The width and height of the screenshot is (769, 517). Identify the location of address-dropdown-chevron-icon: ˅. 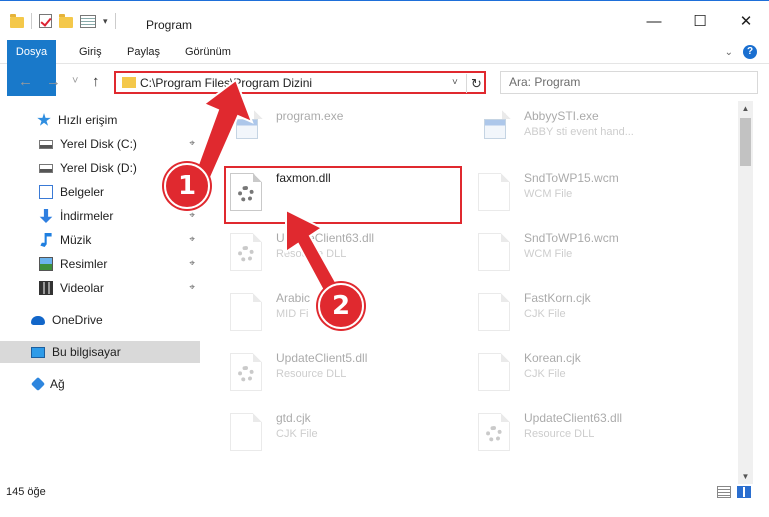
(455, 82).